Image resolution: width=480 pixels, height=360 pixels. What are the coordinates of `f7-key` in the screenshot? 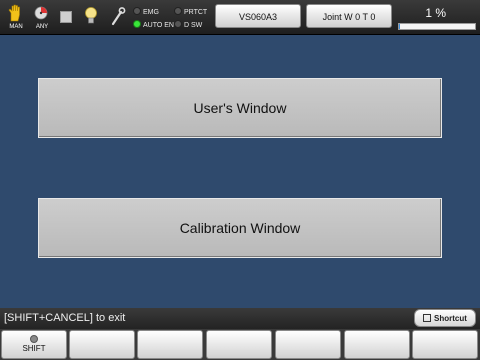 It's located at (445, 344).